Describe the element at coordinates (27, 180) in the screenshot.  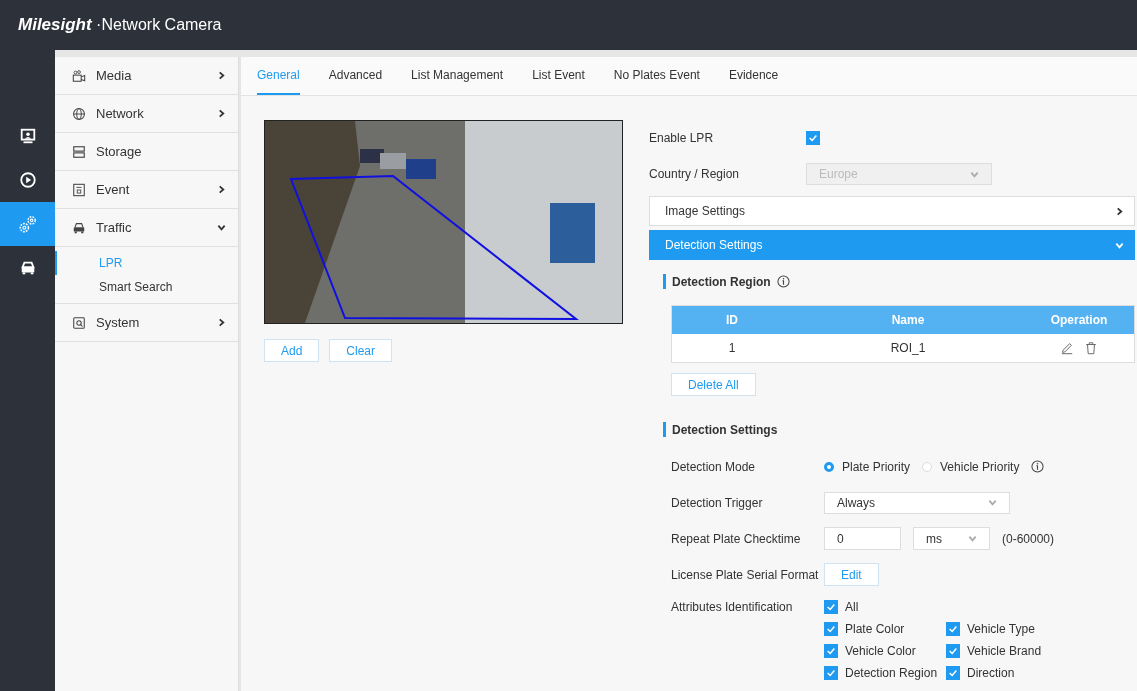
I see `play-circle-icon` at that location.